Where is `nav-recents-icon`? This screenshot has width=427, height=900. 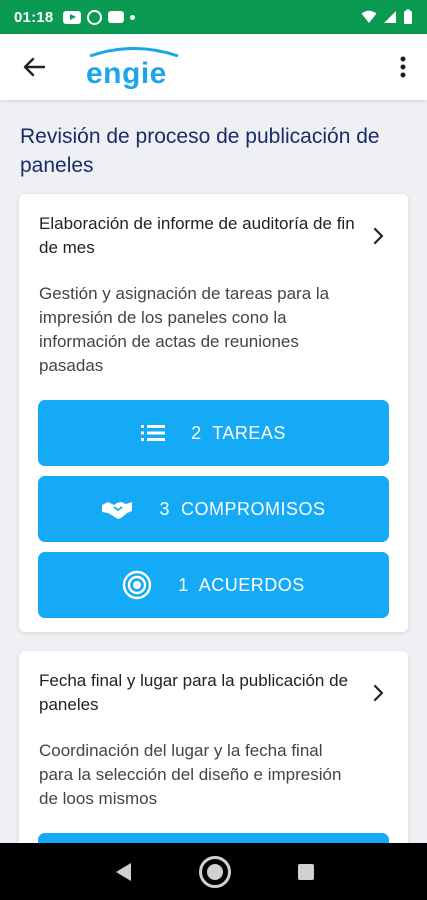
nav-recents-icon is located at coordinates (306, 872).